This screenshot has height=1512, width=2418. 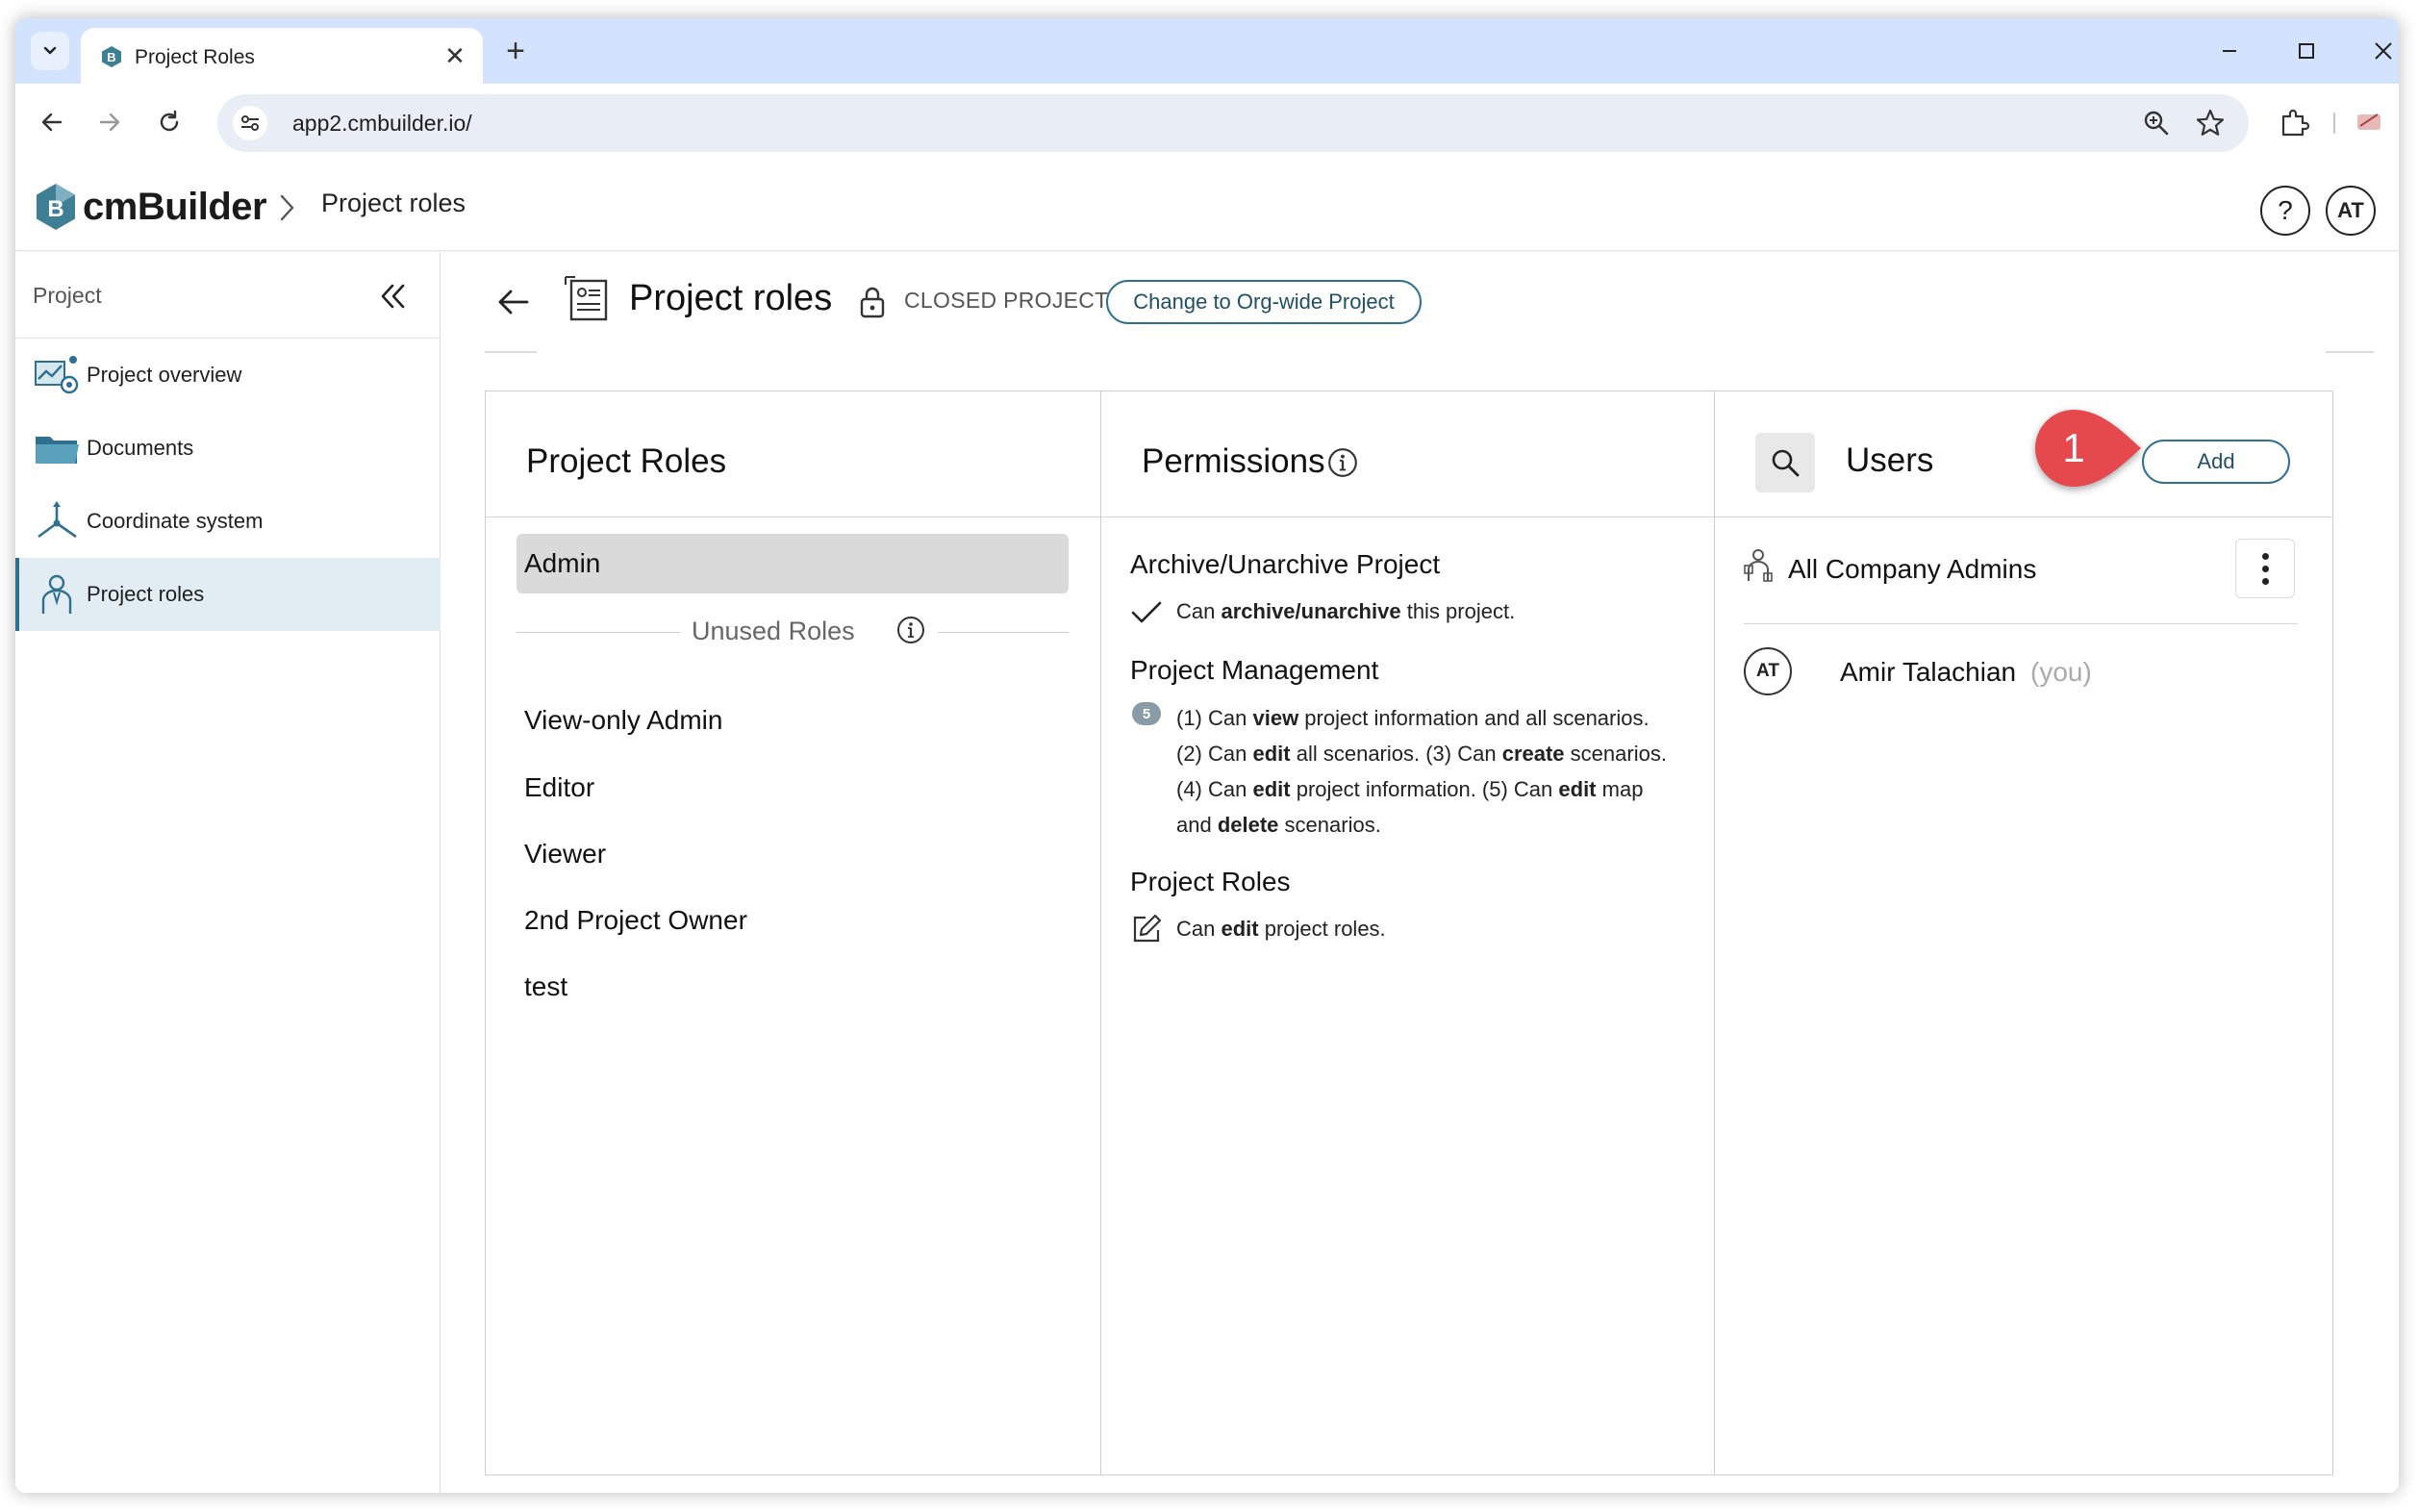 What do you see at coordinates (2351, 211) in the screenshot?
I see `user-avatar-button: AT` at bounding box center [2351, 211].